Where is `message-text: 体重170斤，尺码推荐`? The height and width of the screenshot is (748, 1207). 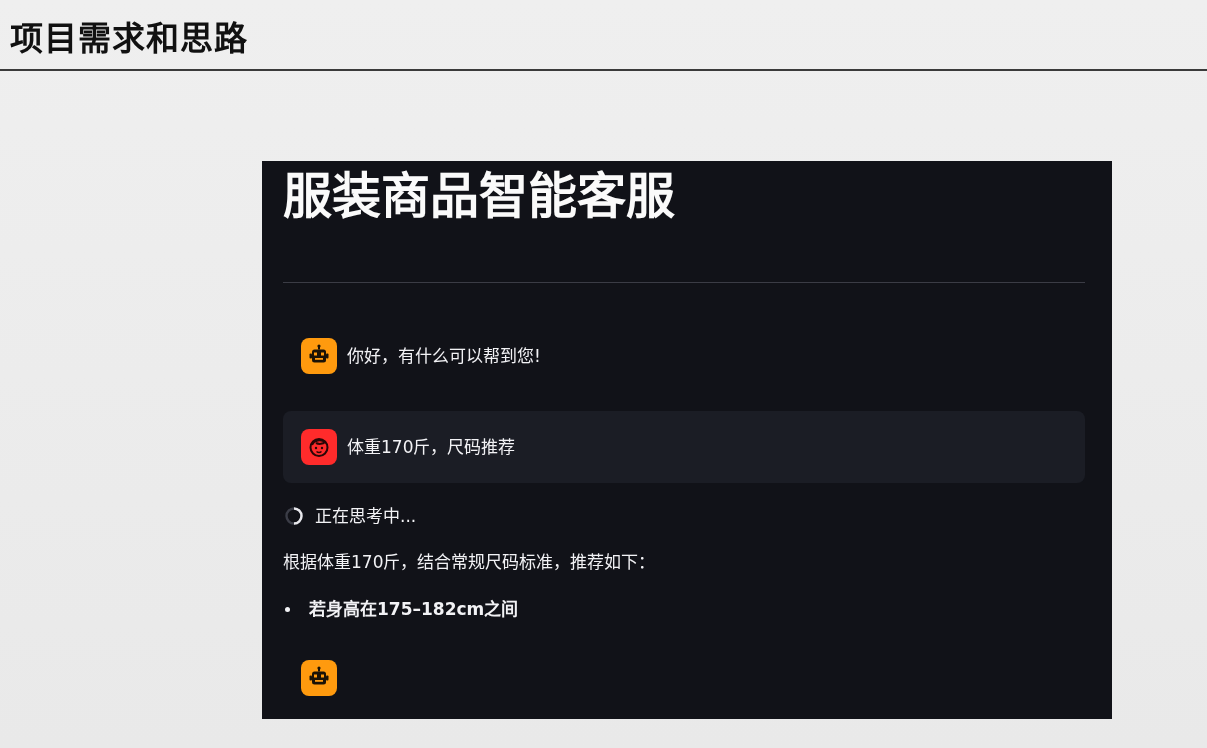
message-text: 体重170斤，尺码推荐 is located at coordinates (431, 447).